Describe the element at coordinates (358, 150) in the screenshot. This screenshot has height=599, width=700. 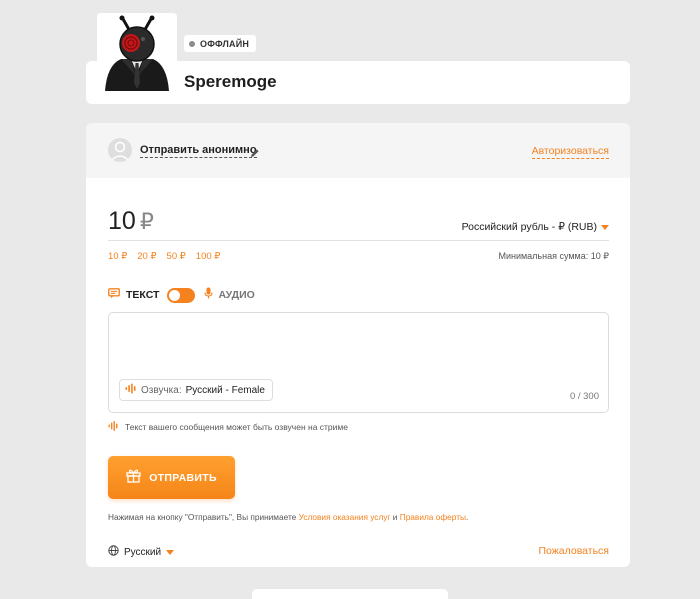
I see `sender-row: Отправить анонимно Авторизоваться` at that location.